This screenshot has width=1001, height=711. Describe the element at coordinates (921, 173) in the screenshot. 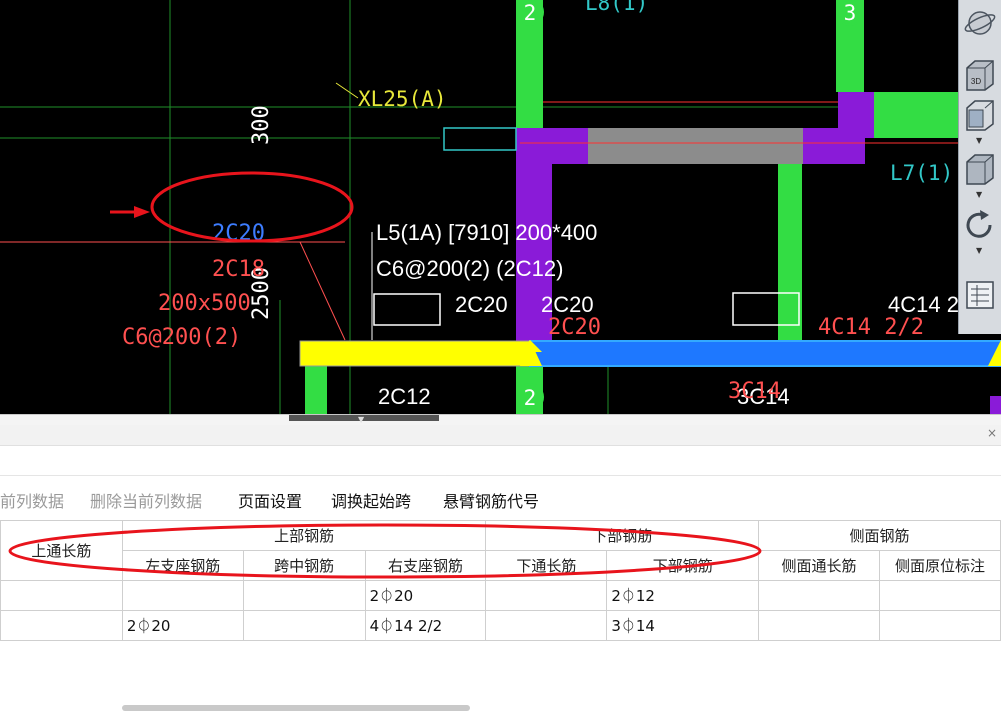

I see `beam-tag: L7(1)` at that location.